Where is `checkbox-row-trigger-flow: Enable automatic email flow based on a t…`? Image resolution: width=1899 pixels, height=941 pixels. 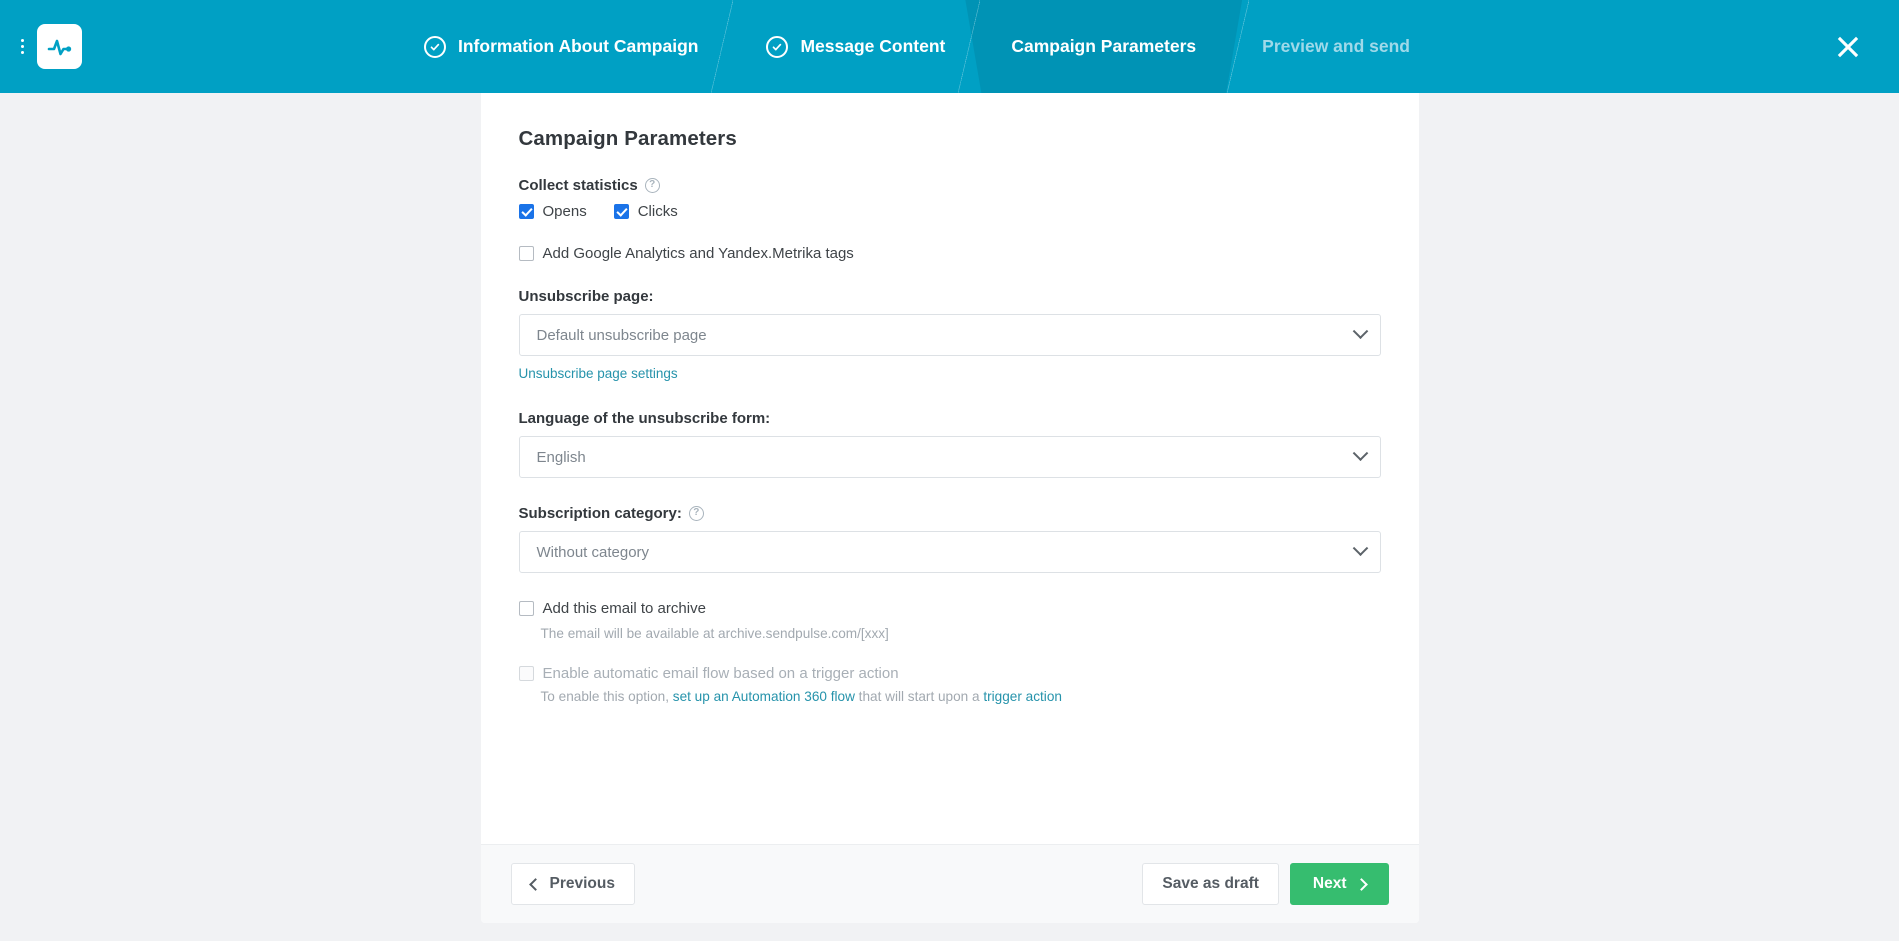 checkbox-row-trigger-flow: Enable automatic email flow based on a t… is located at coordinates (949, 673).